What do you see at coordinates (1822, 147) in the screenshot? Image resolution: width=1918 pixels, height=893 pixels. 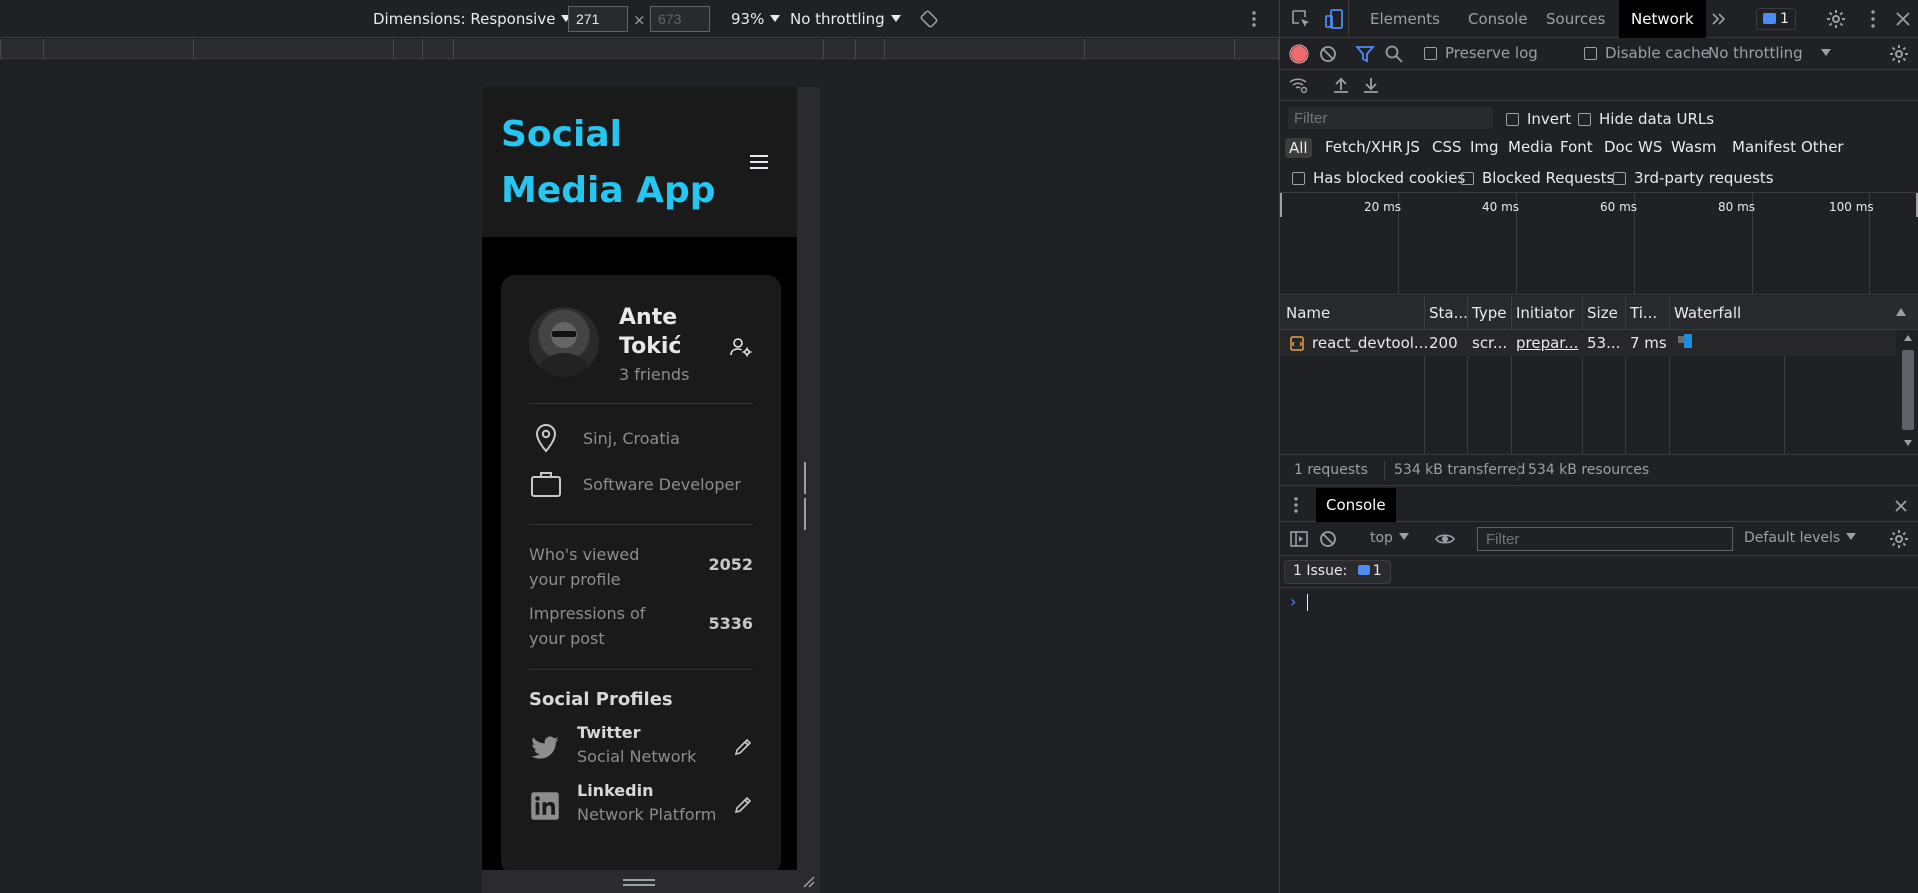 I see `type-filter-other: Other` at bounding box center [1822, 147].